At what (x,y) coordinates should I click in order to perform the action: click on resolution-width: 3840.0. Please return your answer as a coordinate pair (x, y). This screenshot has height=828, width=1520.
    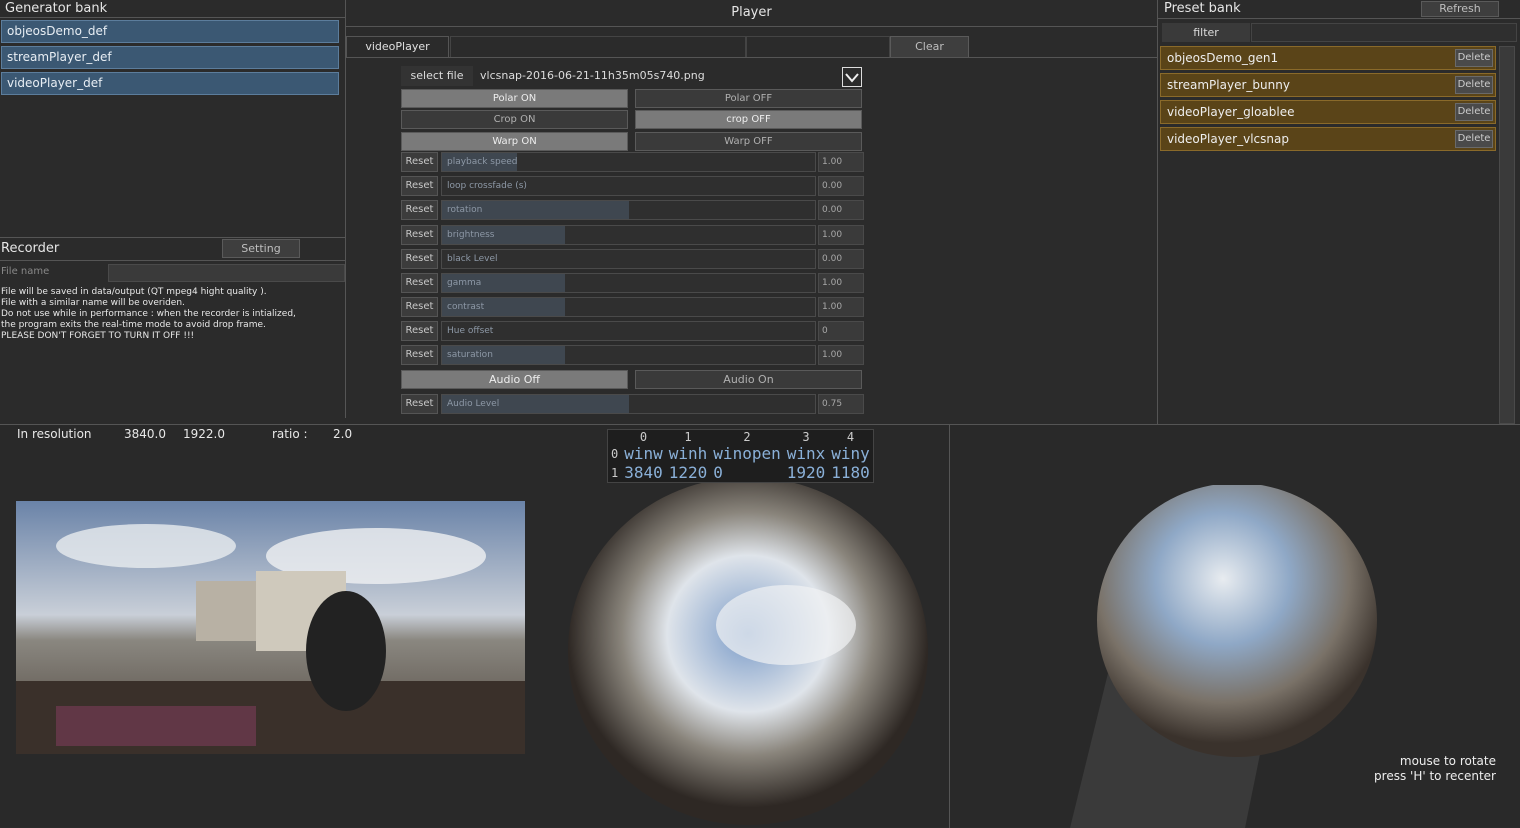
    Looking at the image, I should click on (145, 434).